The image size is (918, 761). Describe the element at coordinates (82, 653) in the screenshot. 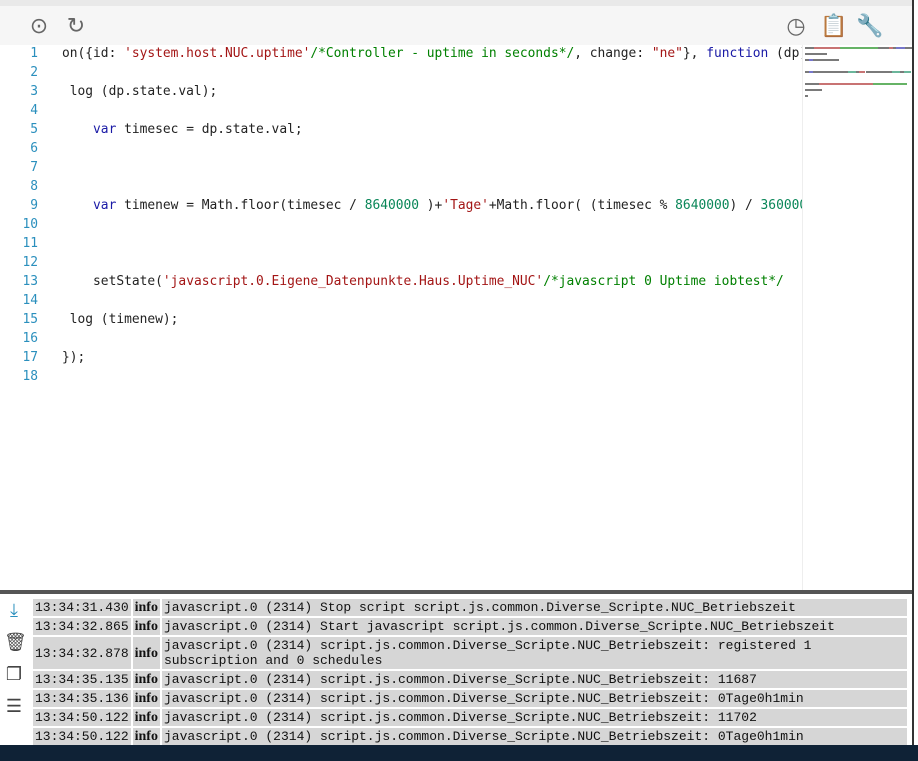

I see `log-time: 13:34:32.878` at that location.